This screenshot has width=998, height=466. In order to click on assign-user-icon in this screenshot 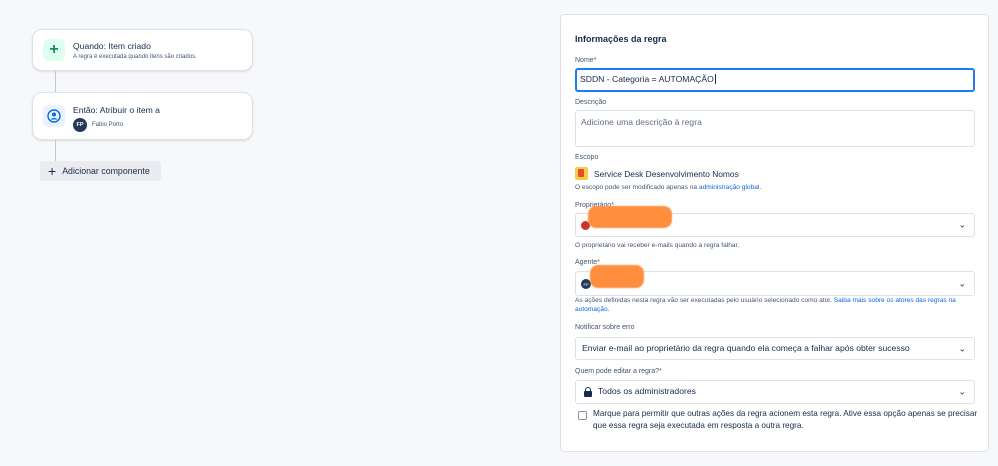, I will do `click(54, 116)`.